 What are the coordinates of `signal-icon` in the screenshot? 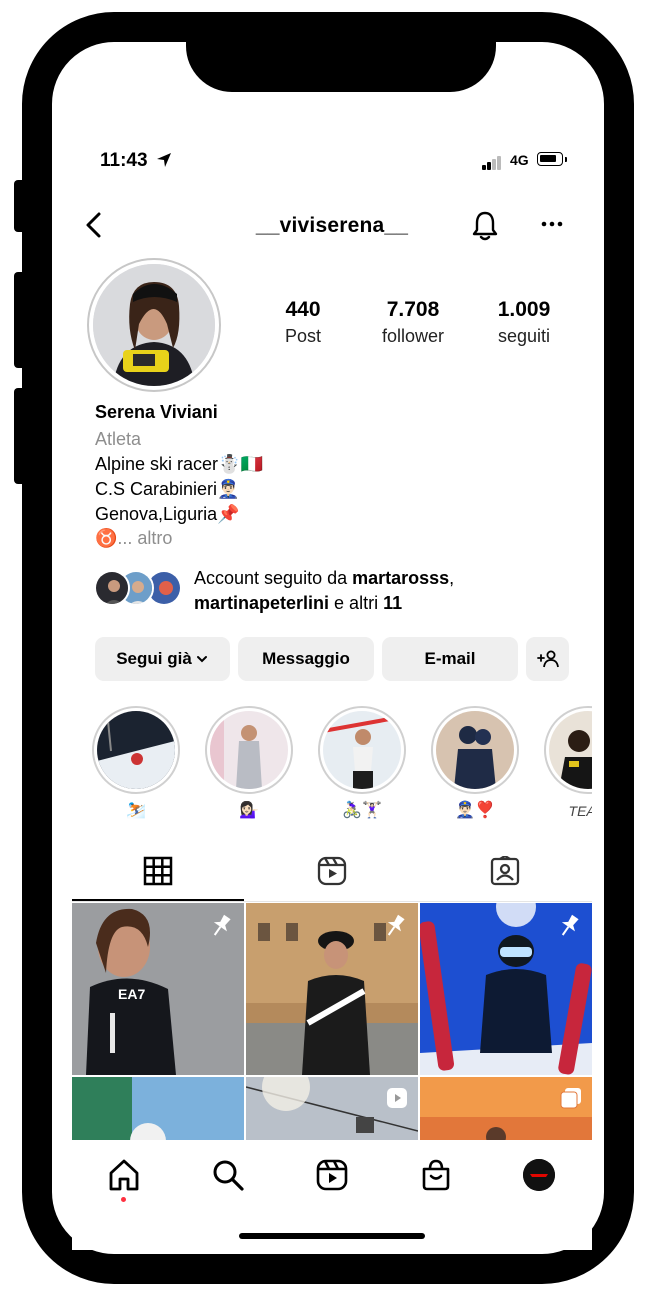 It's located at (494, 163).